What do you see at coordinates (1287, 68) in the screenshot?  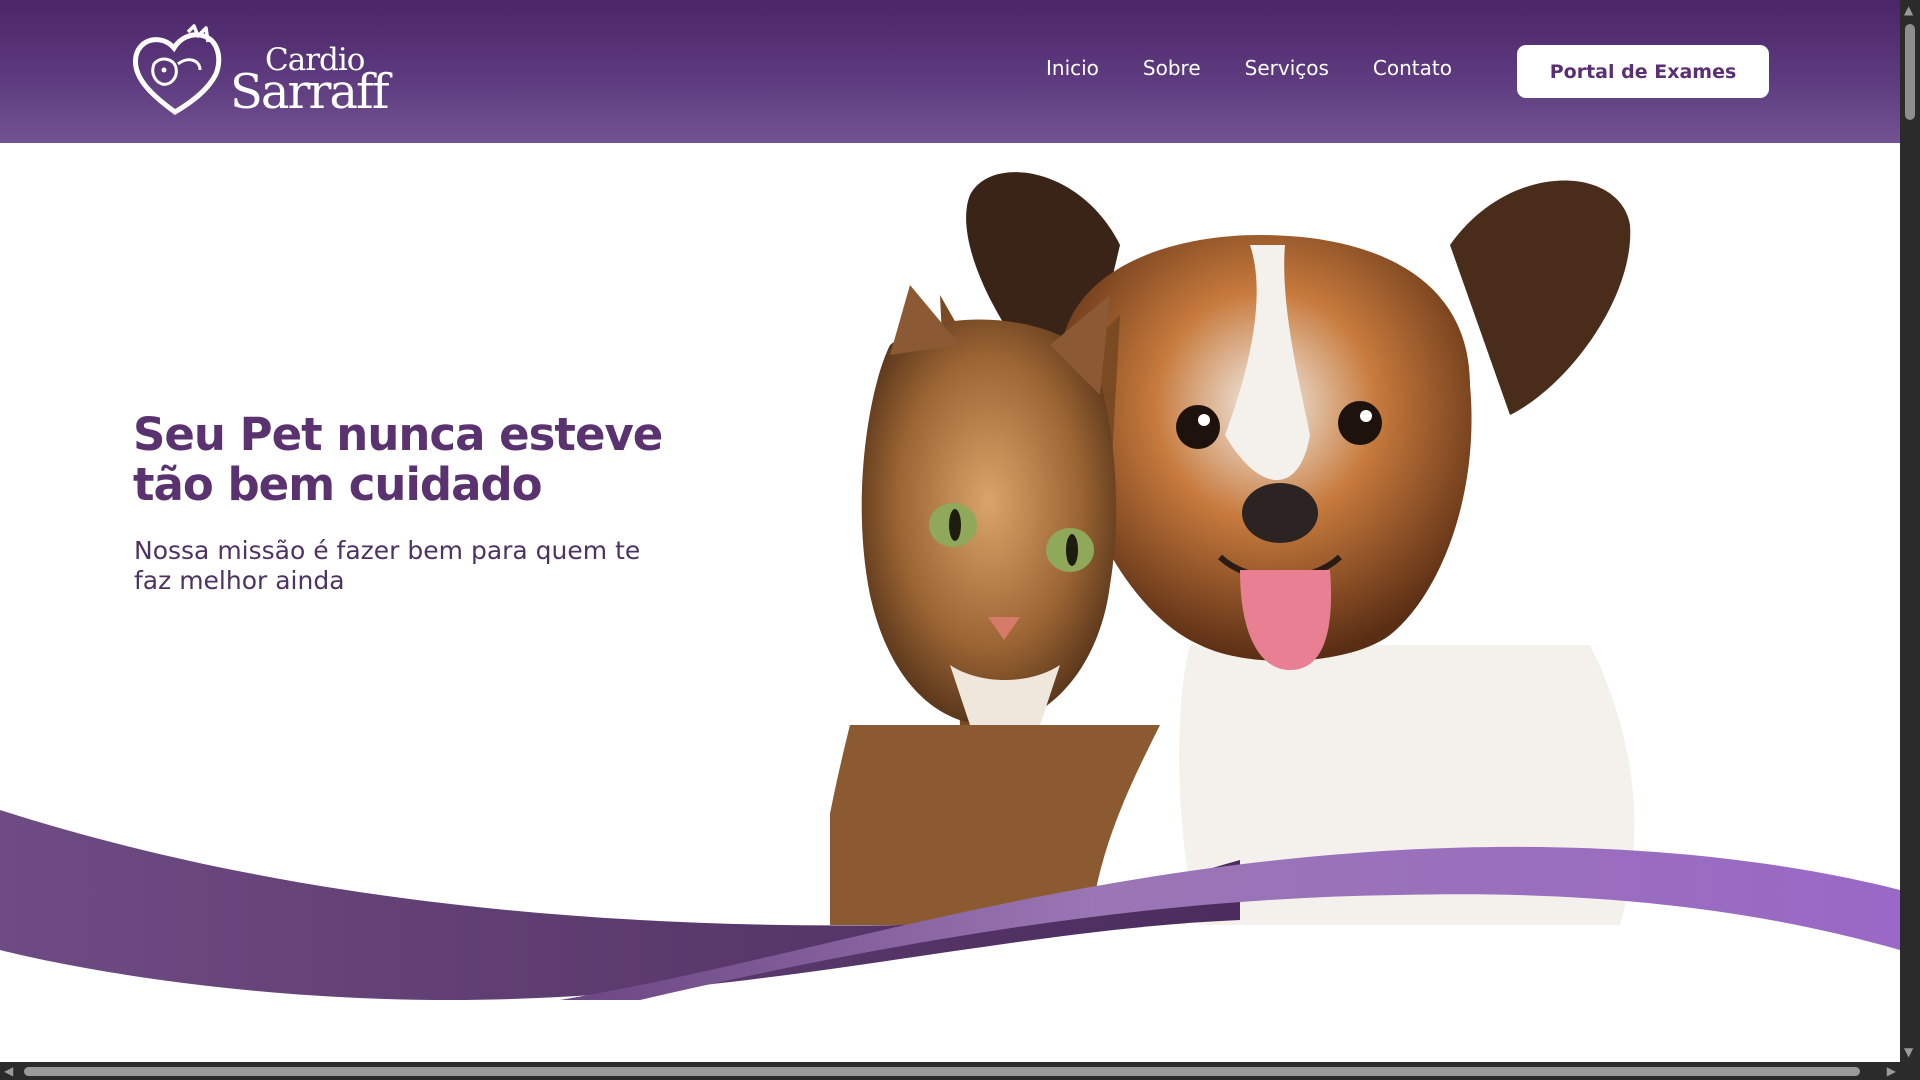 I see `nav-link-servicos: Serviços` at bounding box center [1287, 68].